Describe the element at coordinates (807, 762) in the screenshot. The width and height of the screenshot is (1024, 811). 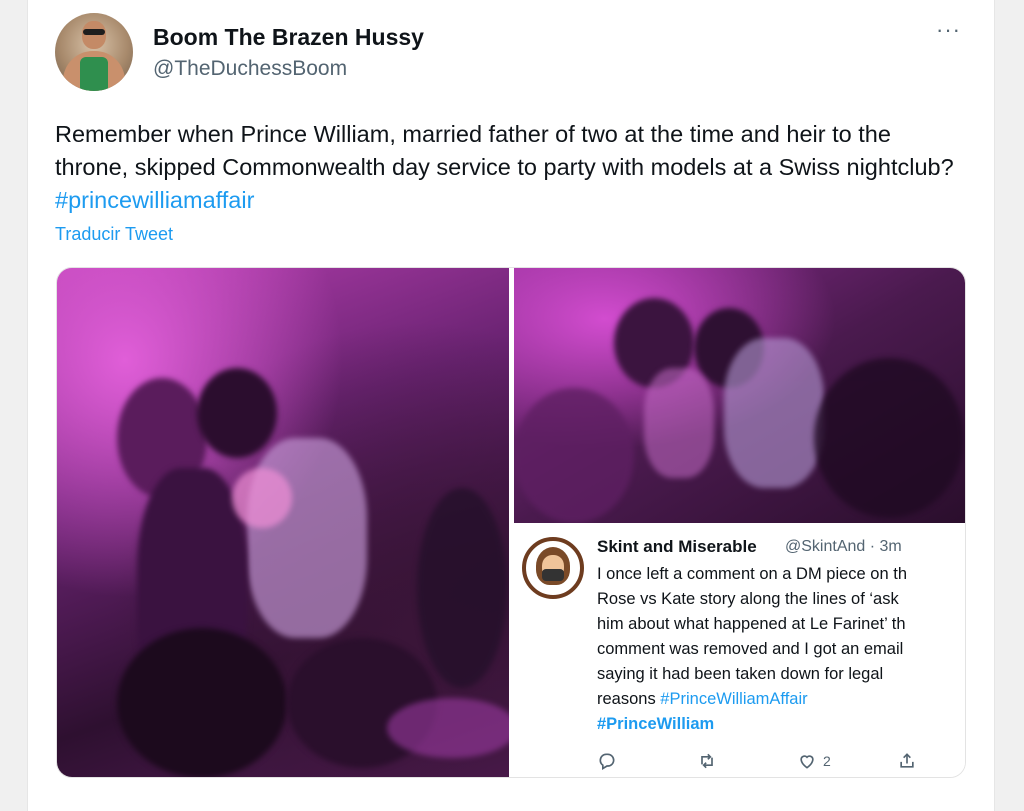
I see `like-icon` at that location.